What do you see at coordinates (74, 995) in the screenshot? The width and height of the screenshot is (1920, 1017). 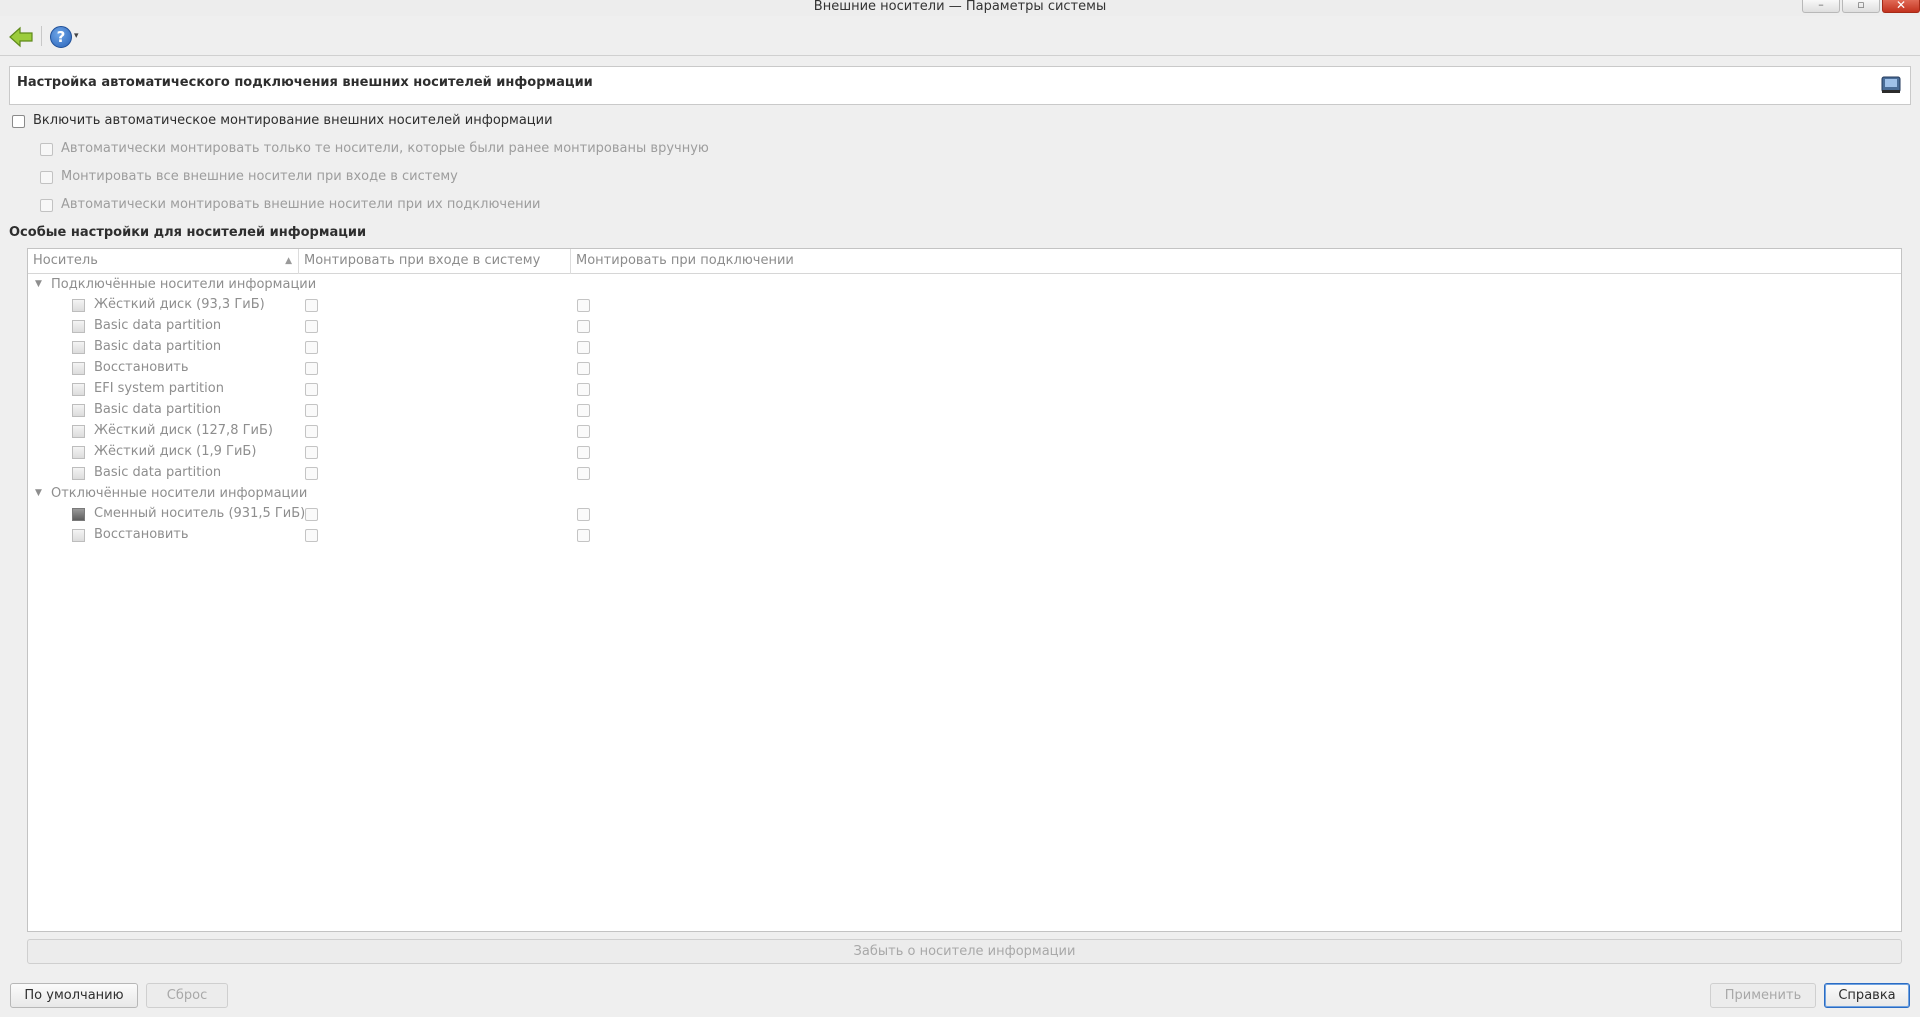 I see `defaults-button: По умолчанию` at bounding box center [74, 995].